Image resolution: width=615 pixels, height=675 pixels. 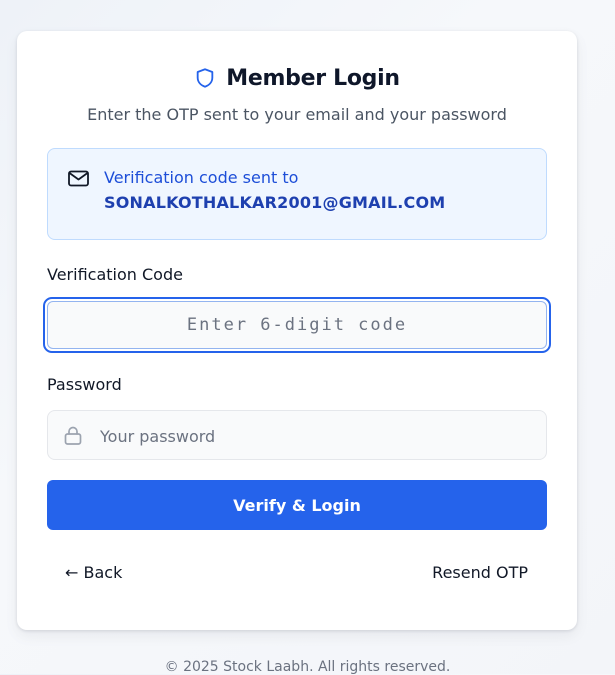 I want to click on verify-login-button: Verify & Login, so click(x=297, y=505).